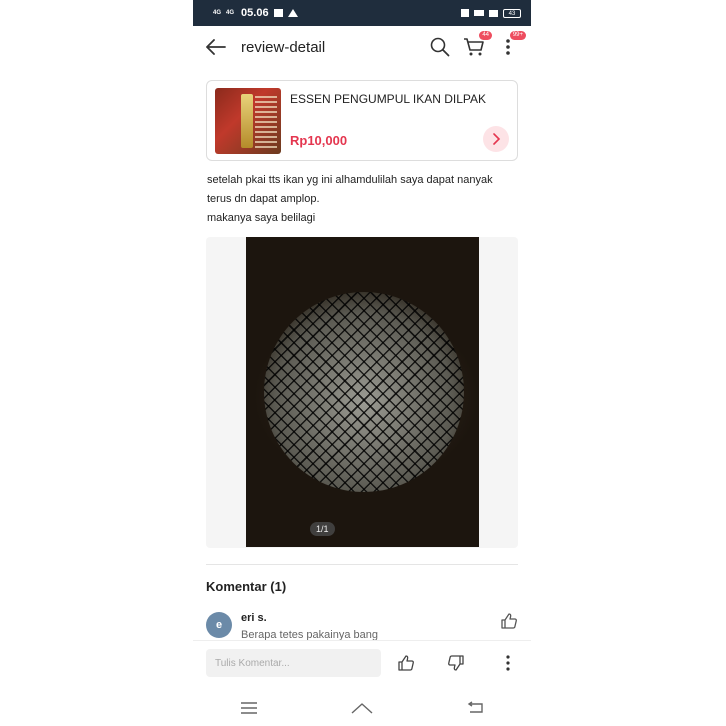 The image size is (726, 726). I want to click on menu-badge: 99+, so click(517, 35).